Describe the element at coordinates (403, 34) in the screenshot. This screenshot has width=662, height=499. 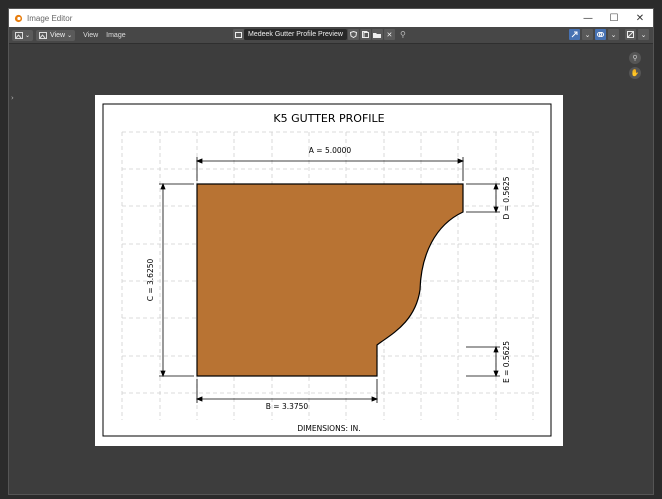
I see `pin-icon: ⚲` at that location.